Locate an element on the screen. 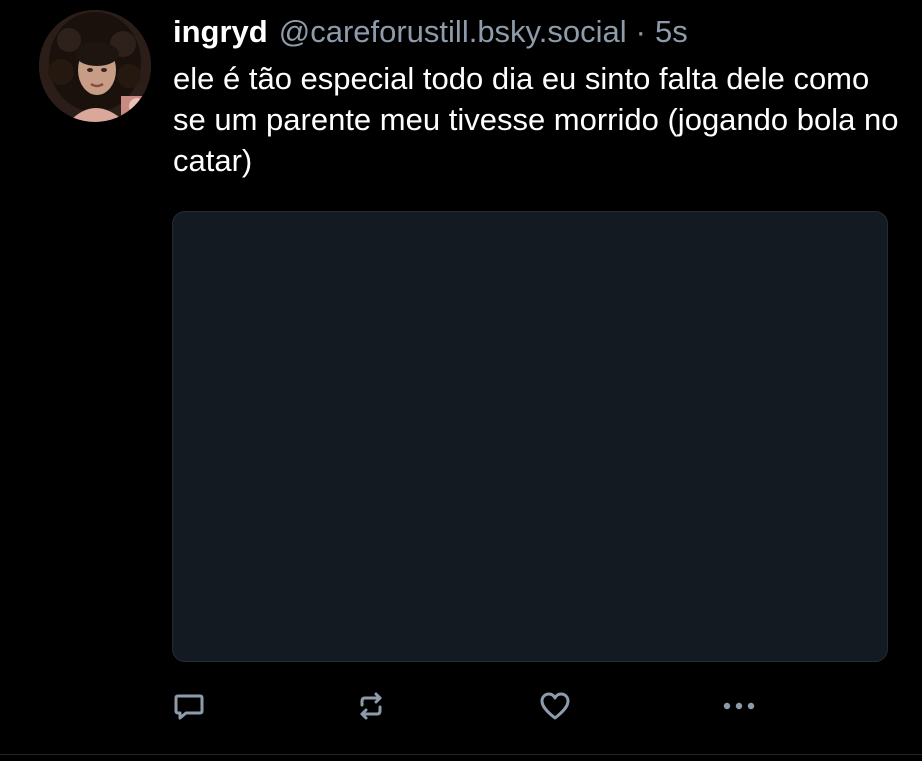 The image size is (922, 761). reply-button is located at coordinates (189, 706).